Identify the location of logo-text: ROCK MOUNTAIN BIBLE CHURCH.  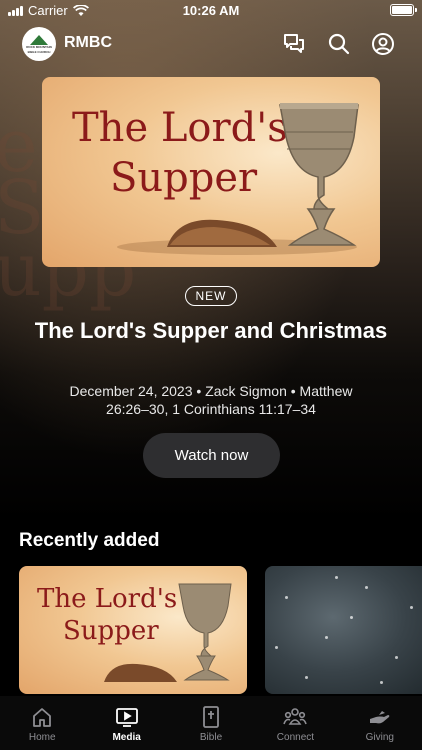
(39, 49).